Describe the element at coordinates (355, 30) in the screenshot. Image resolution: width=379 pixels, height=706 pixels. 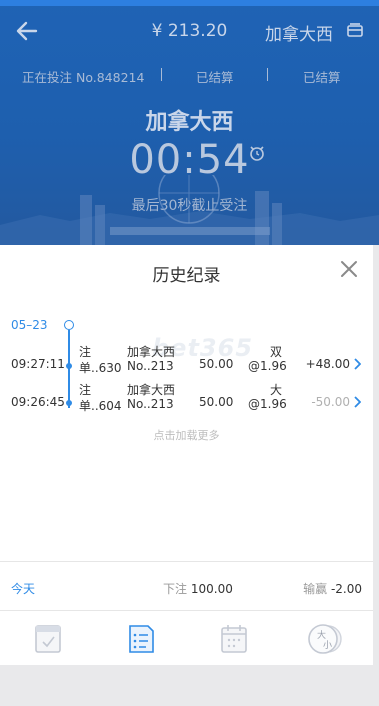
I see `wallet-icon` at that location.